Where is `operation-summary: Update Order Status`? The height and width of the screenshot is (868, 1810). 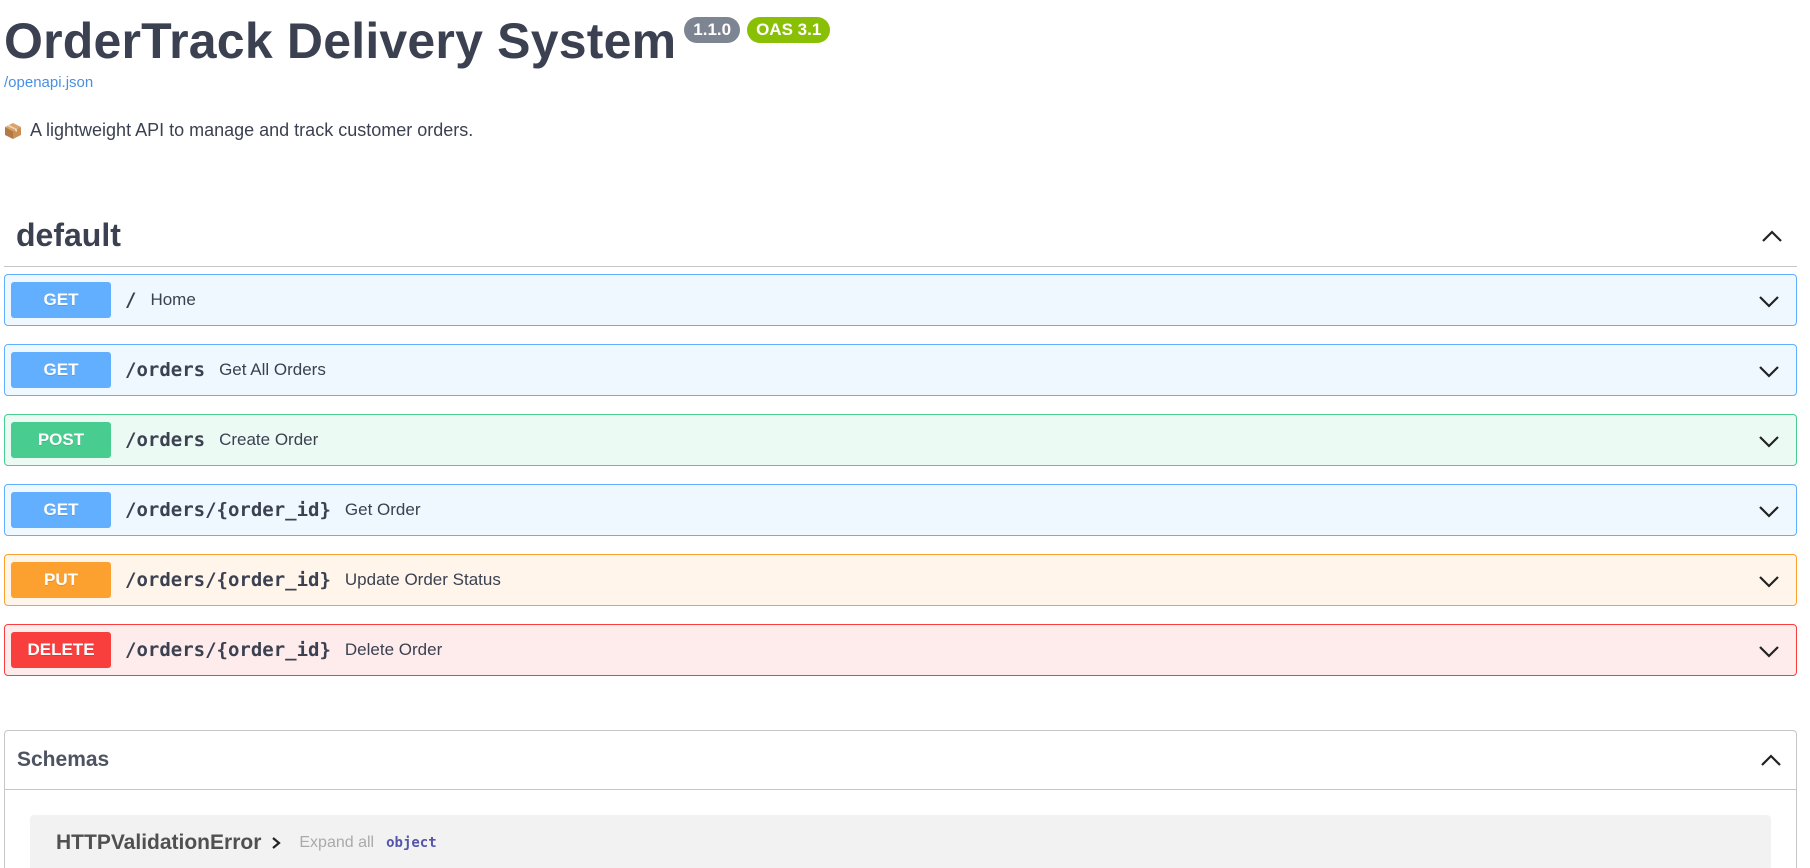
operation-summary: Update Order Status is located at coordinates (422, 579).